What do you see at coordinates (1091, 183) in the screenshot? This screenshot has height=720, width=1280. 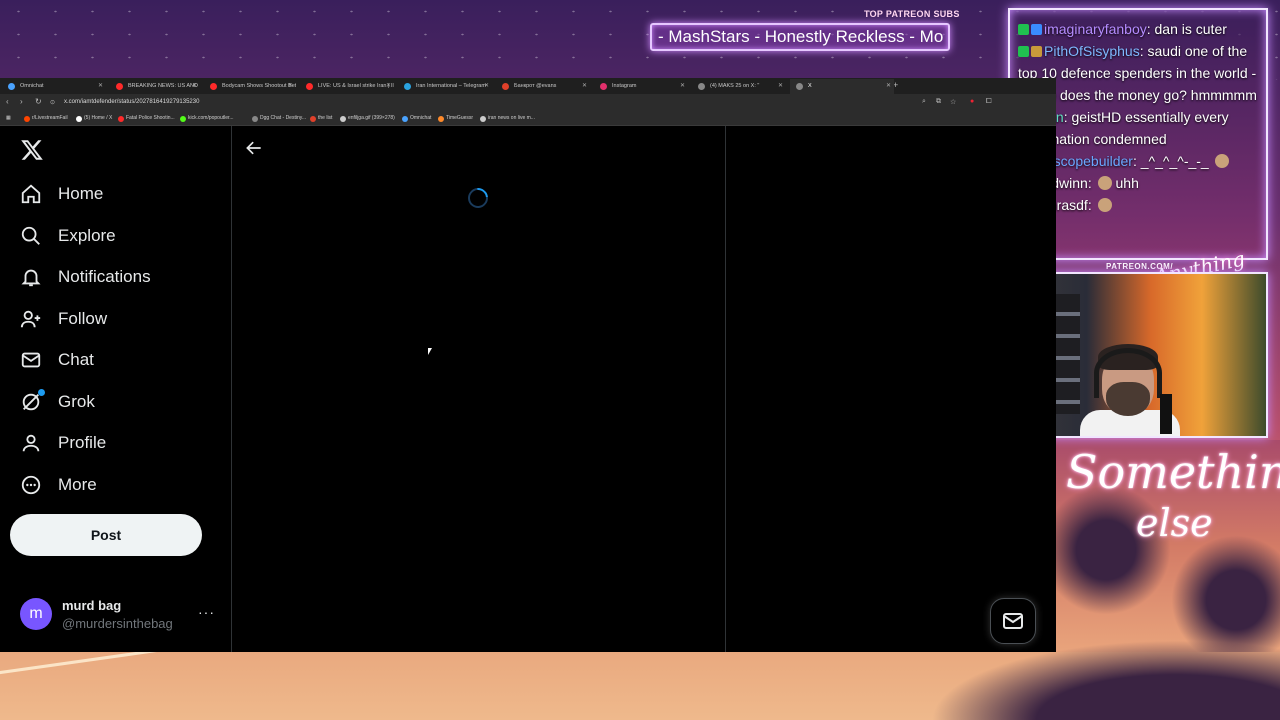 I see `chat-text: :` at bounding box center [1091, 183].